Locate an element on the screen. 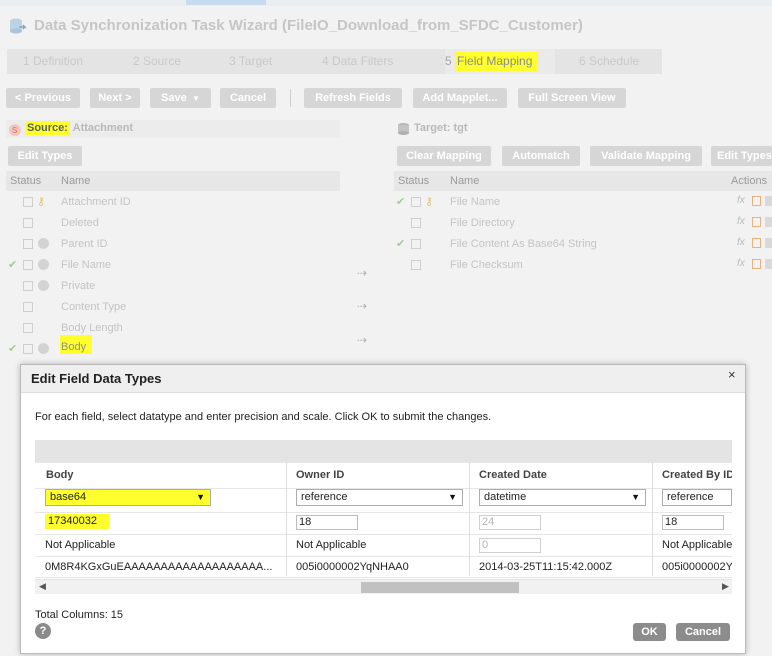 This screenshot has height=656, width=772. step-data-filters: 4 Data Filters is located at coordinates (357, 61).